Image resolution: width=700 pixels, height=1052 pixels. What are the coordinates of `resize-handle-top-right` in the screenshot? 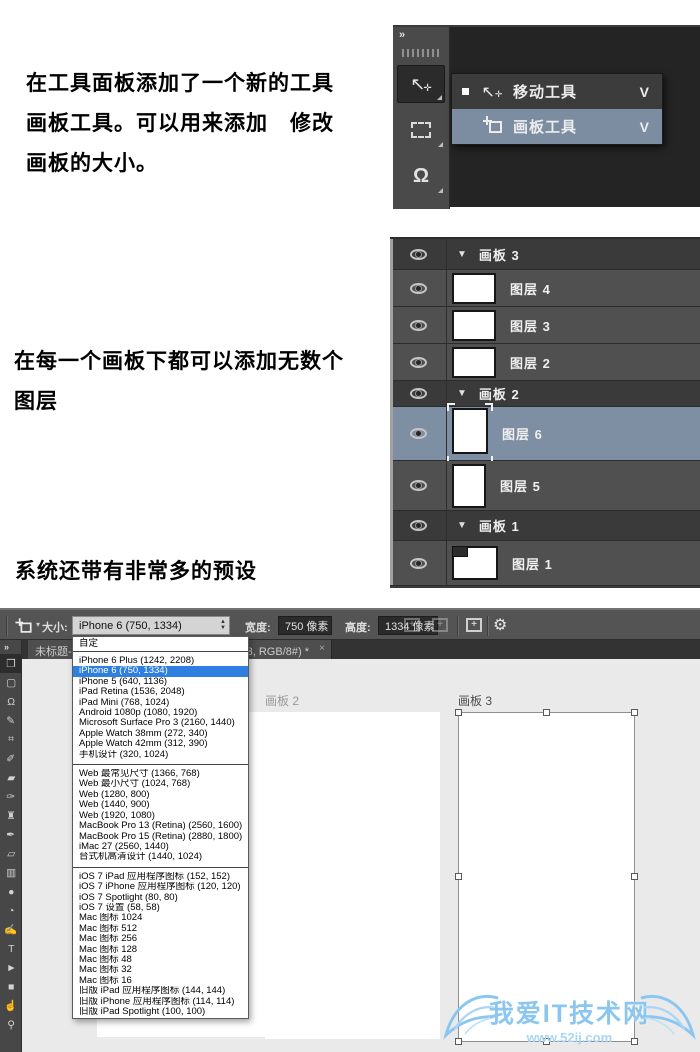 It's located at (634, 712).